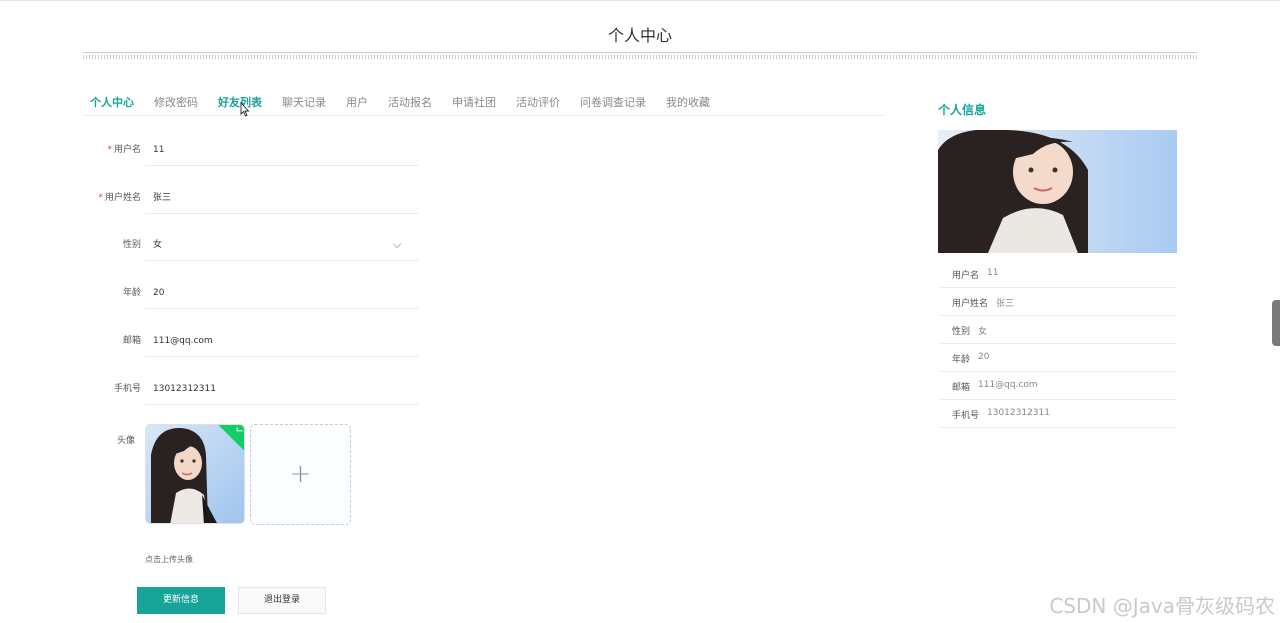 The image size is (1280, 623). I want to click on tab-users: 用户, so click(357, 102).